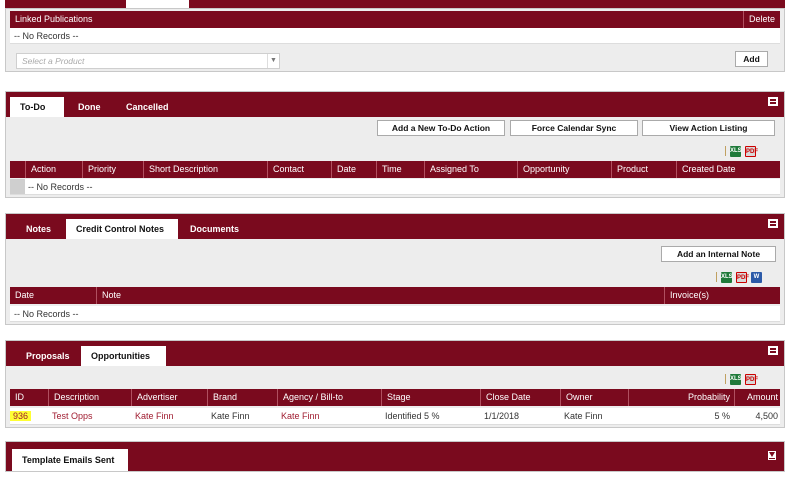 The width and height of the screenshot is (792, 485). What do you see at coordinates (594, 397) in the screenshot?
I see `col-owner: Owner` at bounding box center [594, 397].